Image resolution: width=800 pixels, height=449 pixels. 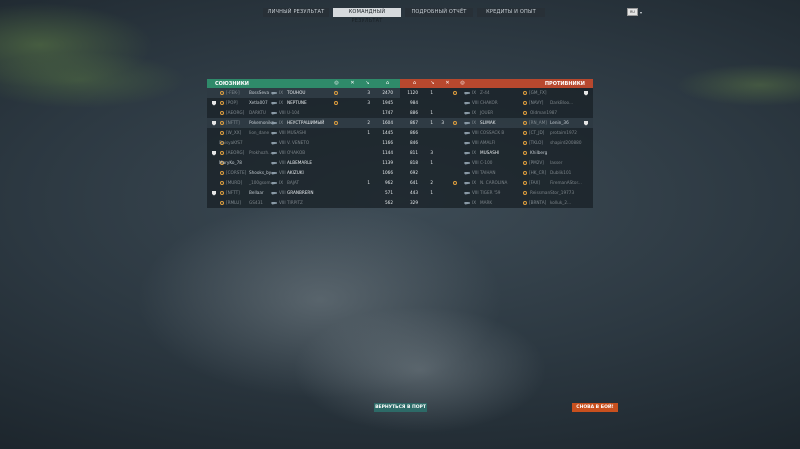 What do you see at coordinates (564, 83) in the screenshot?
I see `enemies-title: ПРОТИВНИКИ` at bounding box center [564, 83].